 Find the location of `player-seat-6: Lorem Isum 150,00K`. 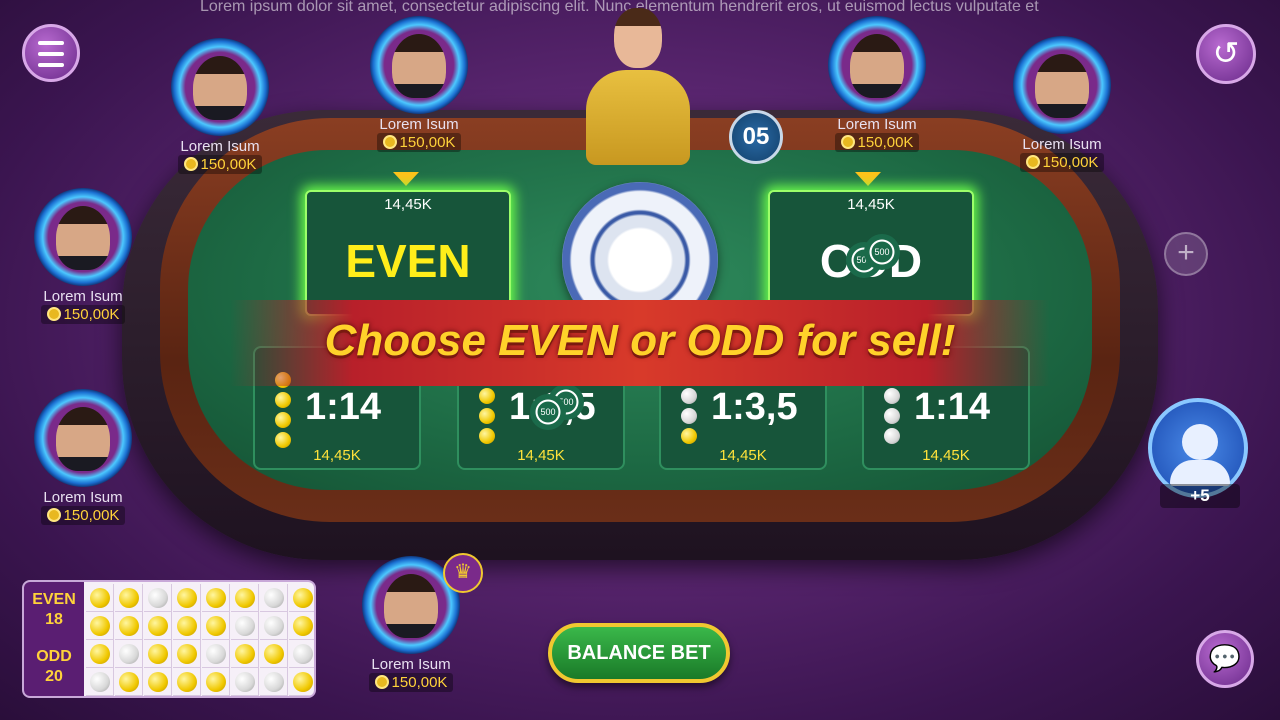

player-seat-6: Lorem Isum 150,00K is located at coordinates (83, 457).